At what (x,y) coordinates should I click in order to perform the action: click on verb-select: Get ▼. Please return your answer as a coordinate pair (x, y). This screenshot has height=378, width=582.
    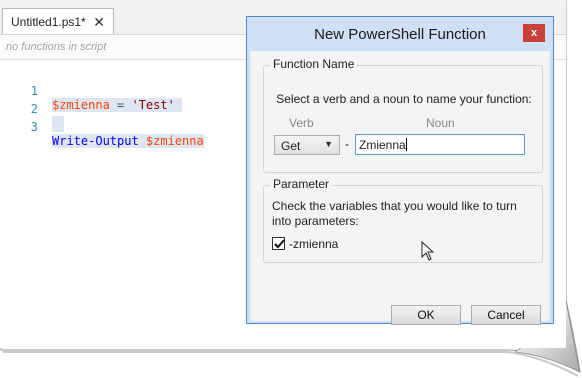
    Looking at the image, I should click on (307, 145).